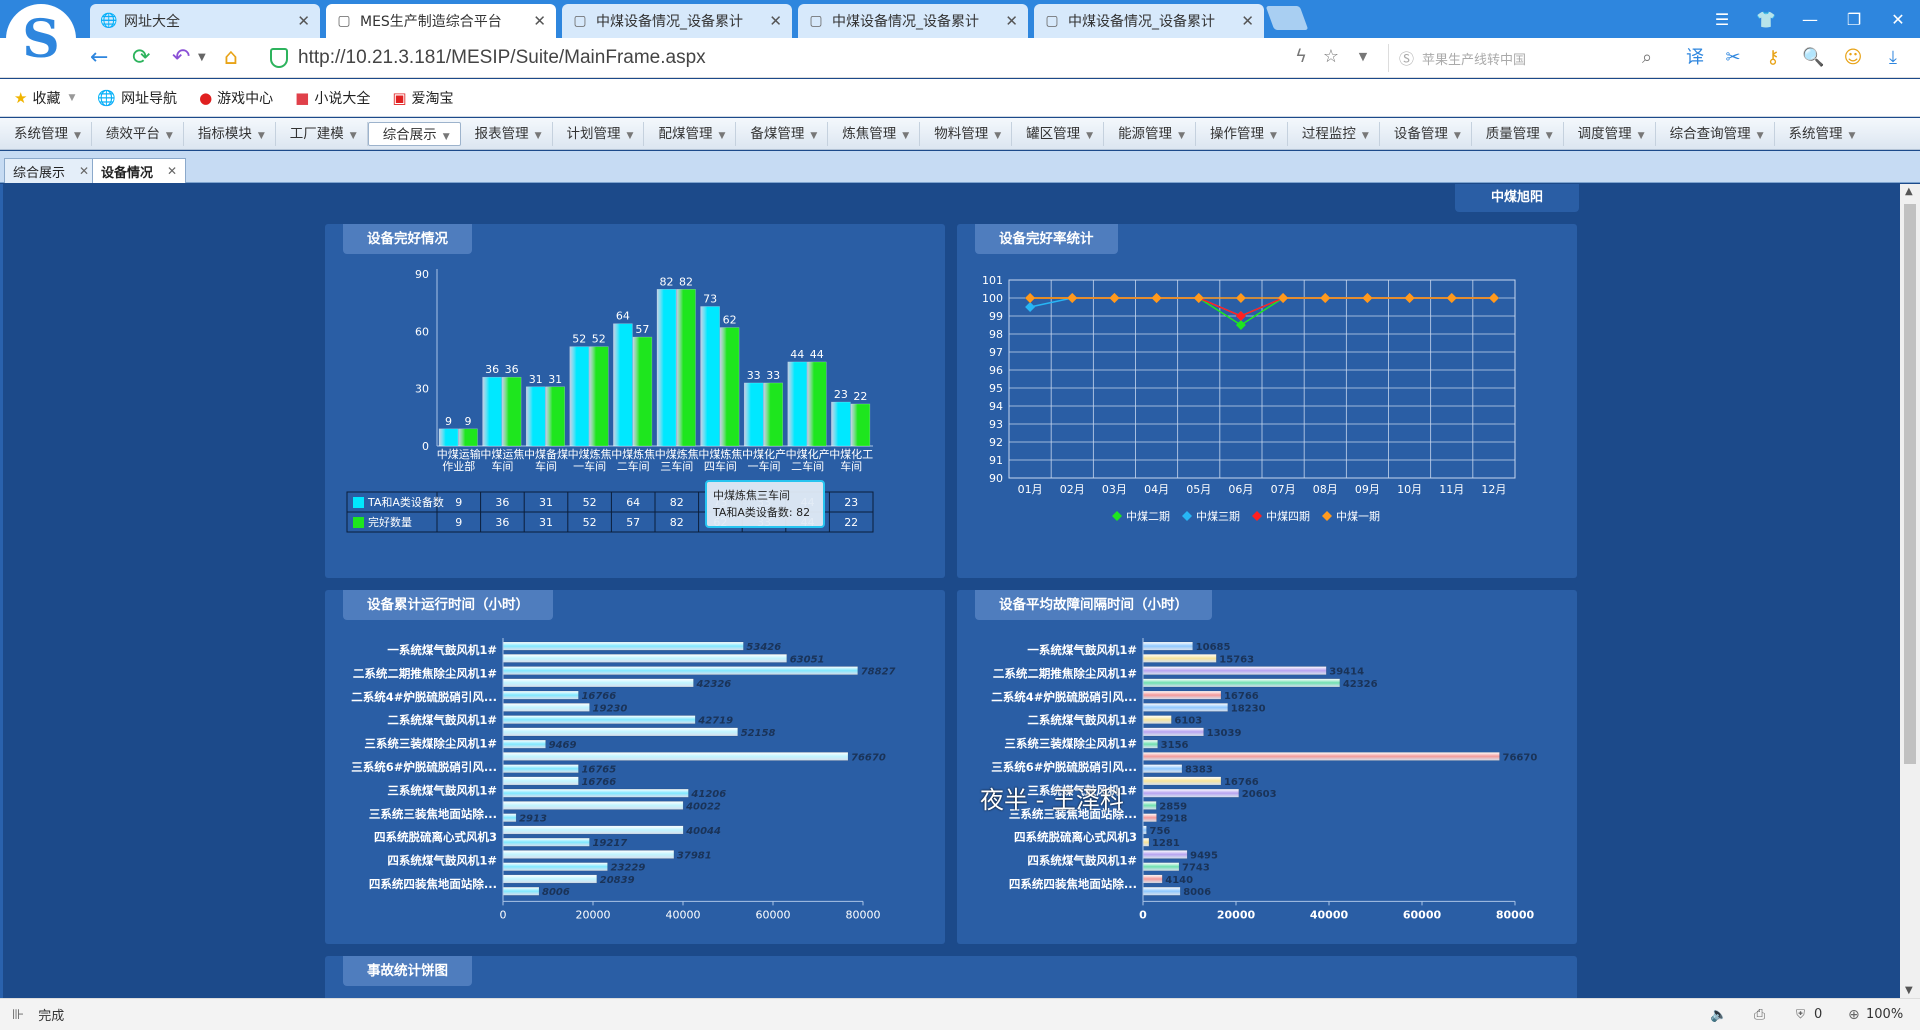  I want to click on menu-planning: 计划管理 ▼, so click(599, 133).